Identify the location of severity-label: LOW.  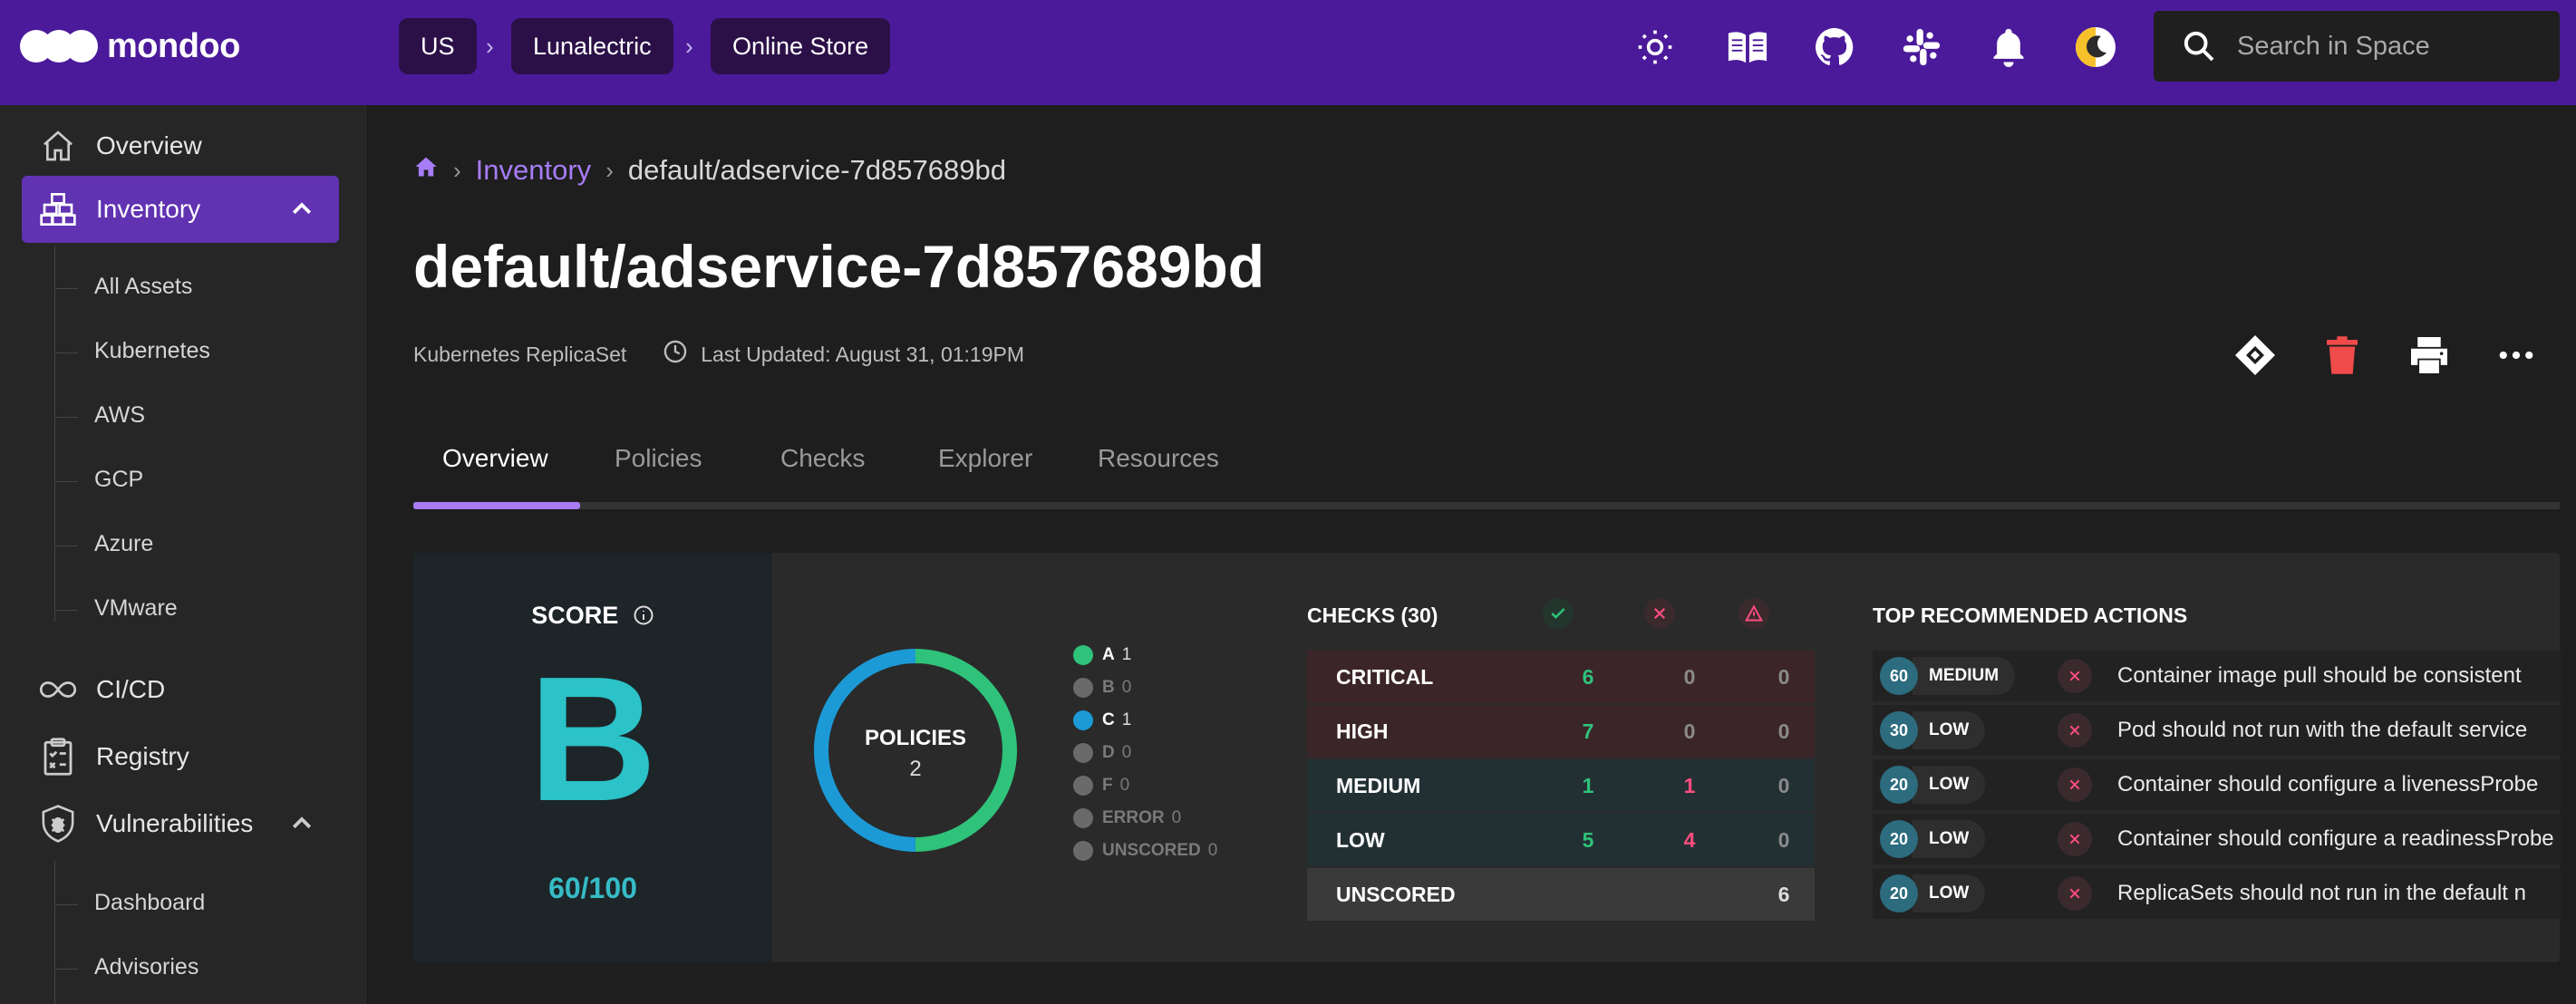
(1360, 839).